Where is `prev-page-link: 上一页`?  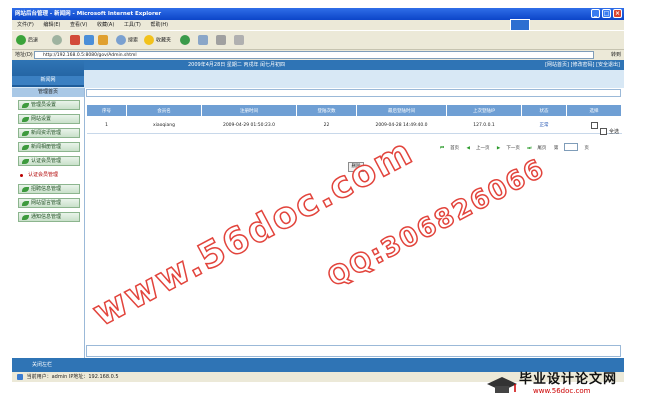
prev-page-link: 上一页 is located at coordinates (483, 148).